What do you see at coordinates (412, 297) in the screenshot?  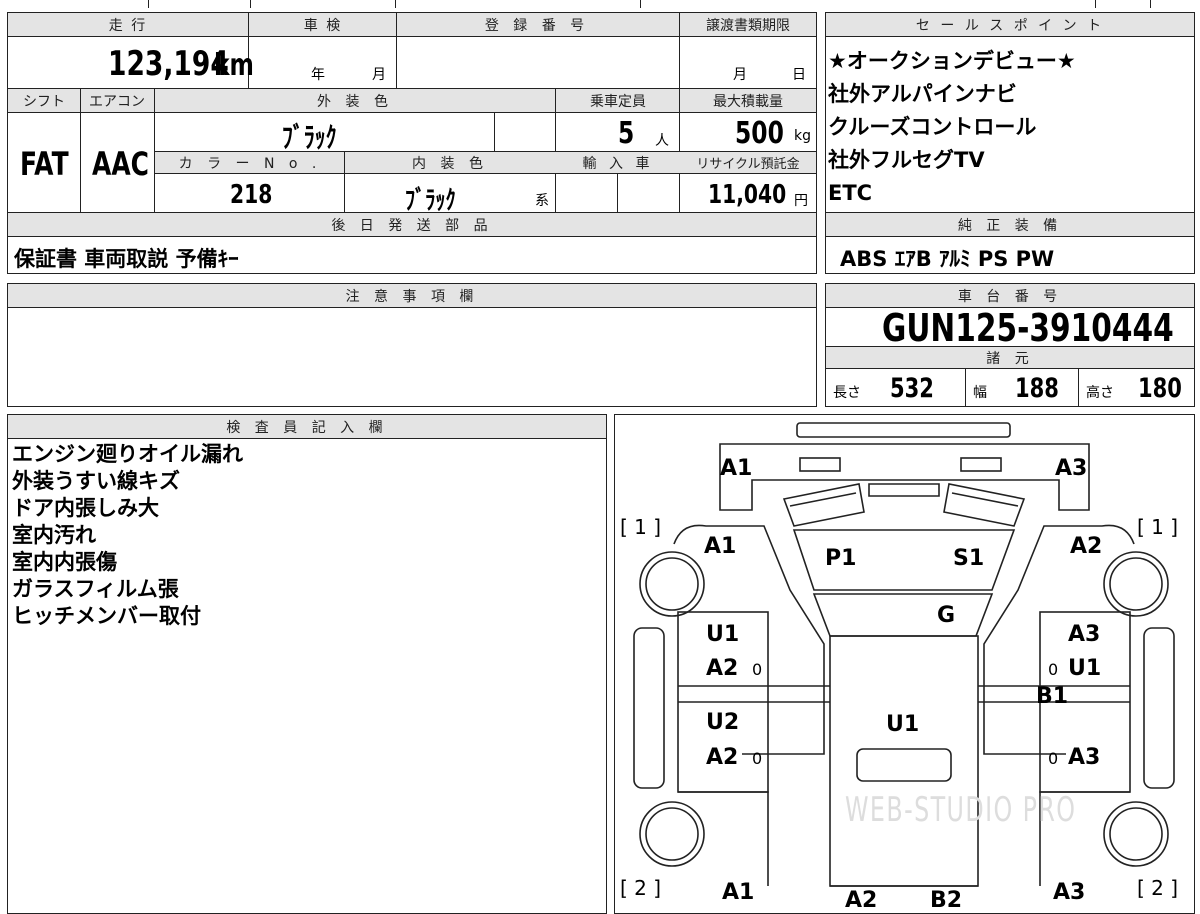 I see `notes-header: 注 意 事 項 欄` at bounding box center [412, 297].